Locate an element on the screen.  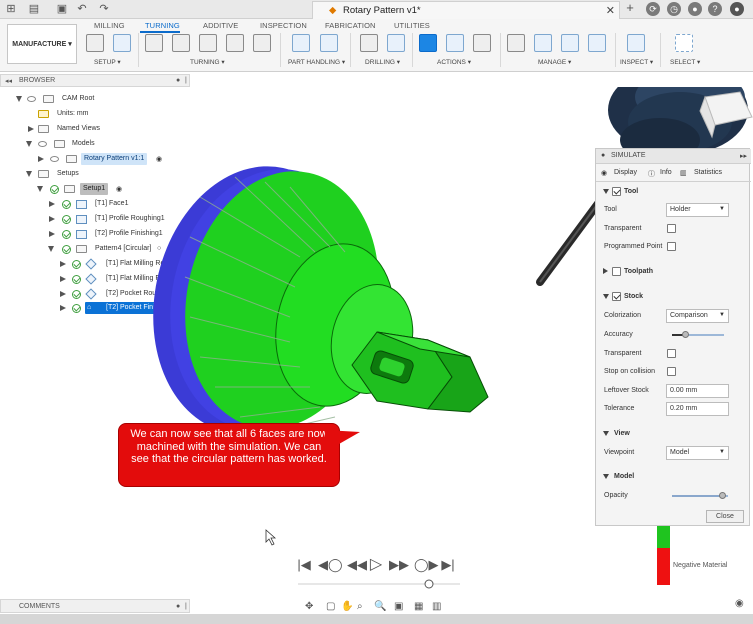
section-tool: Tool is located at coordinates (673, 192).